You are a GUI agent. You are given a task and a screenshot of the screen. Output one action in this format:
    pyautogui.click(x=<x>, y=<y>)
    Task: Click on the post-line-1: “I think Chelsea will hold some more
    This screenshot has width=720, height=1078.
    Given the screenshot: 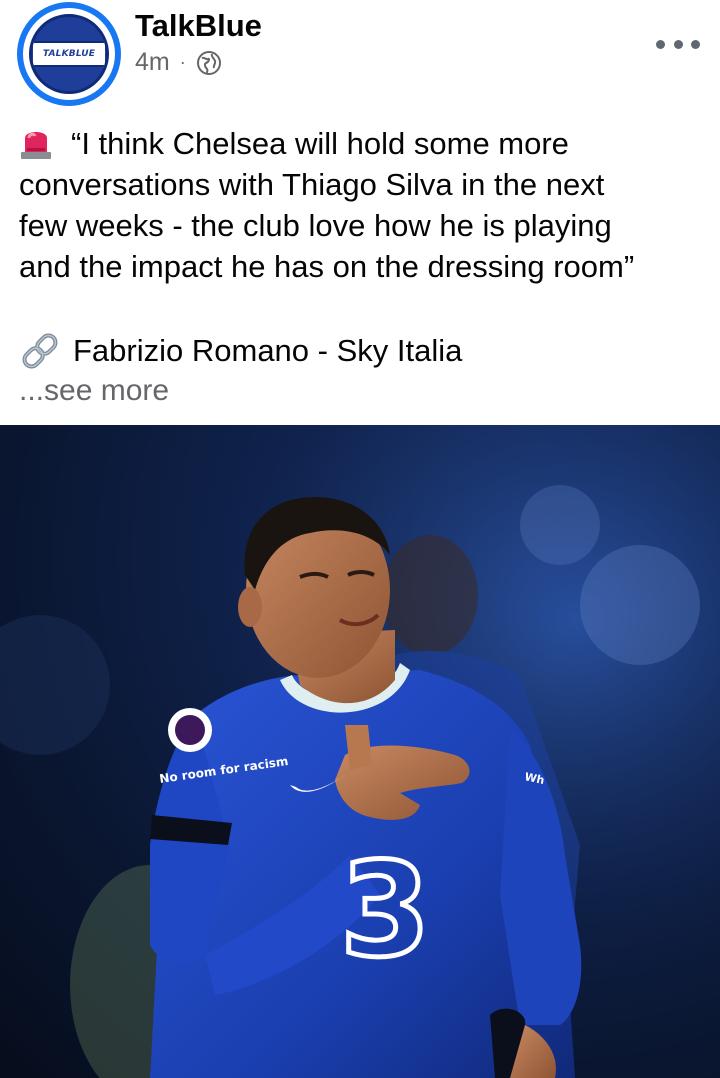 What is the action you would take?
    pyautogui.click(x=359, y=143)
    